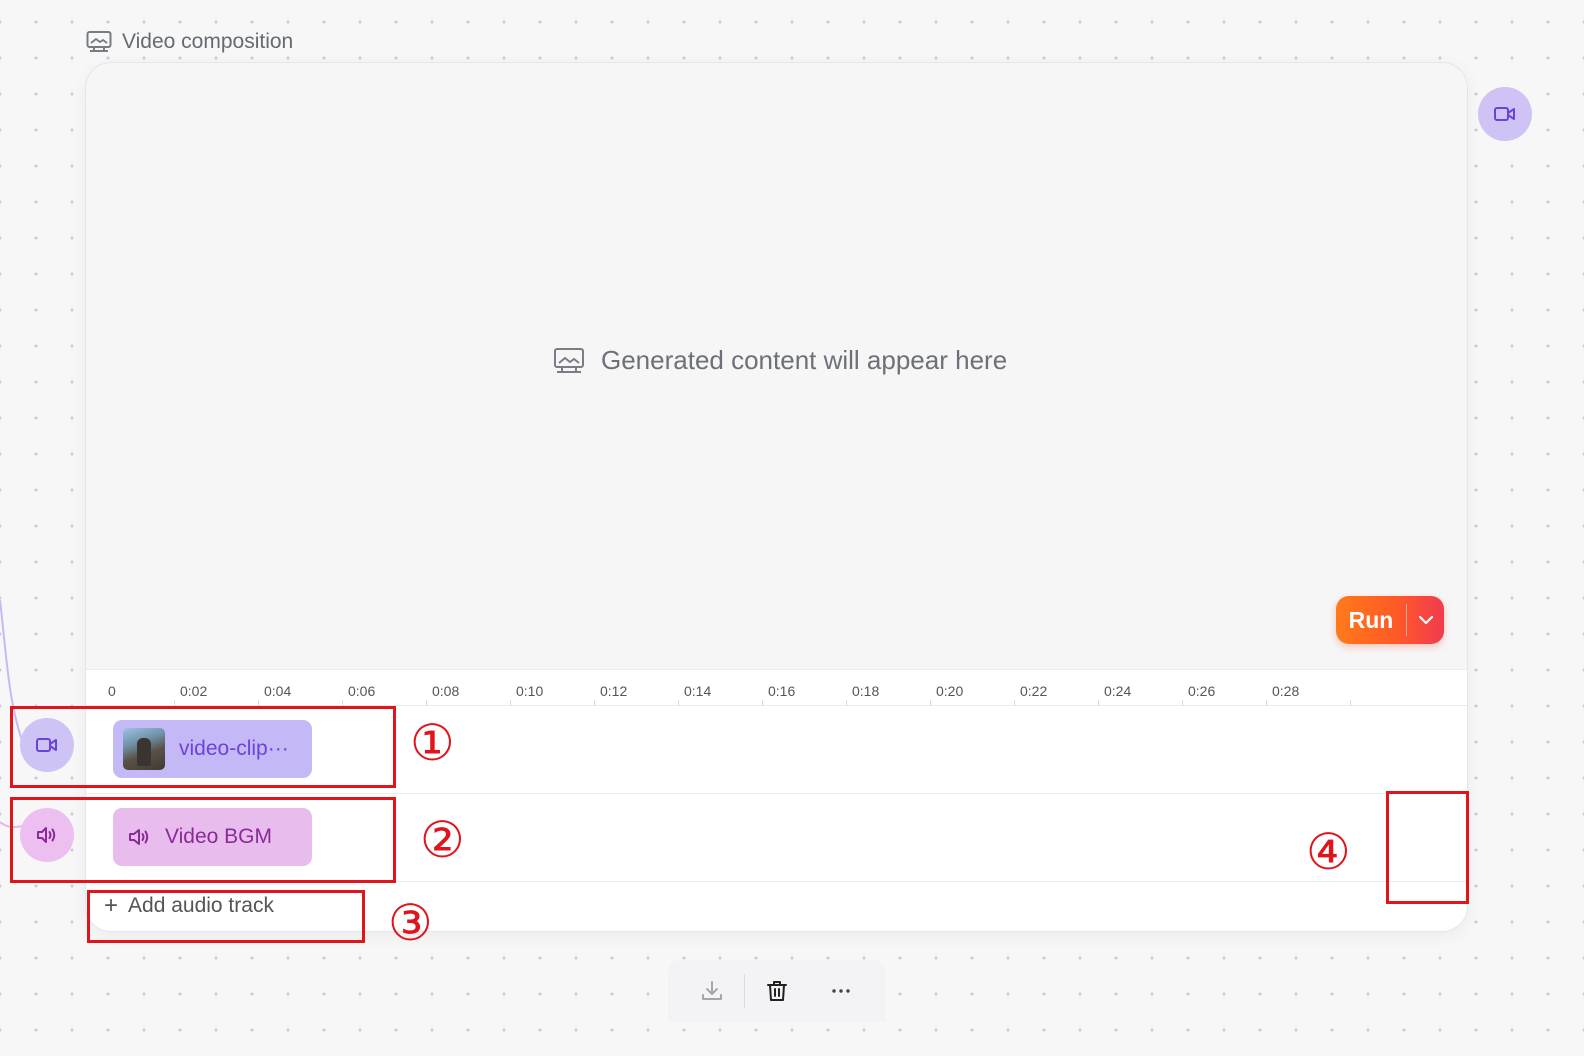 The image size is (1584, 1056). What do you see at coordinates (442, 840) in the screenshot?
I see `annotation-number-2: ②` at bounding box center [442, 840].